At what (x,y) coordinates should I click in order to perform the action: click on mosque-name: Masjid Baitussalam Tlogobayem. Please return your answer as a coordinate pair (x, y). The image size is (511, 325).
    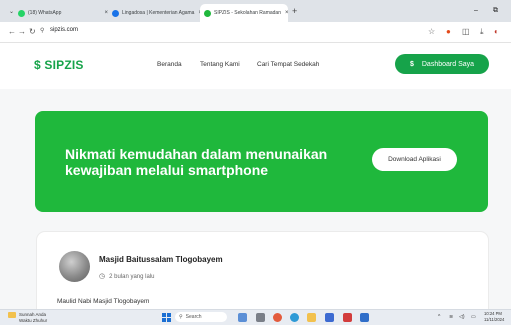
    Looking at the image, I should click on (161, 259).